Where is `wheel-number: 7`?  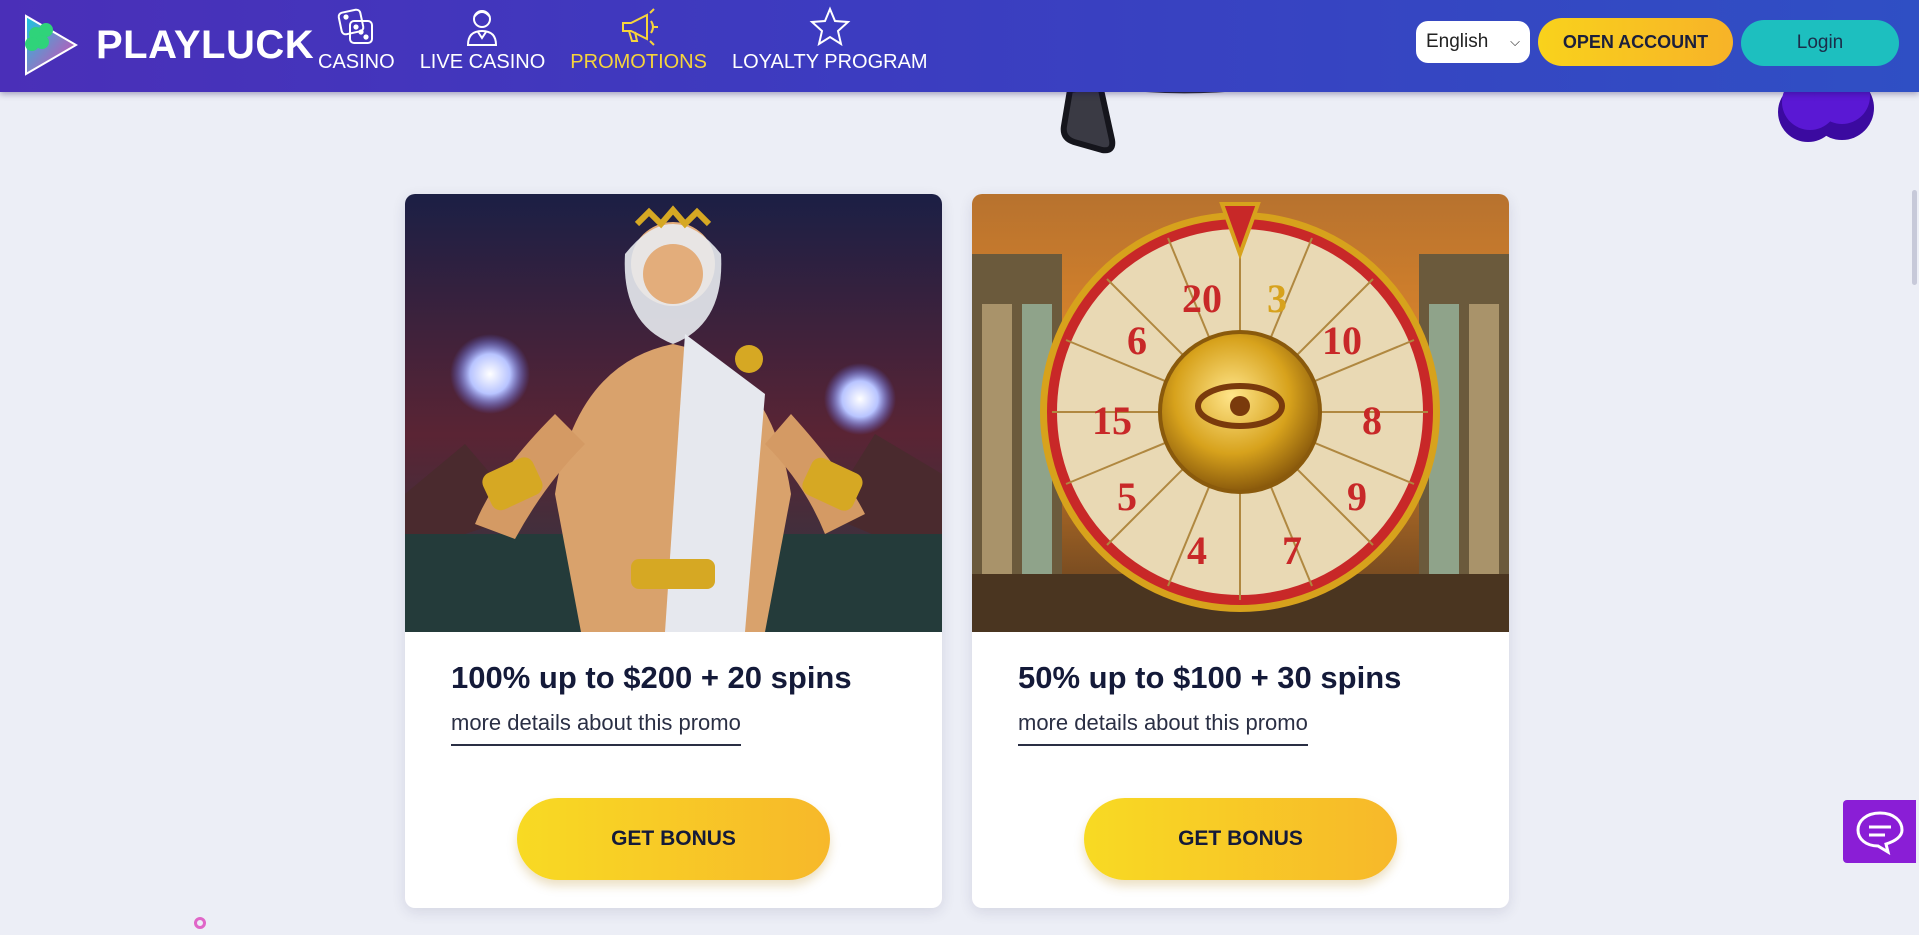 wheel-number: 7 is located at coordinates (1292, 550).